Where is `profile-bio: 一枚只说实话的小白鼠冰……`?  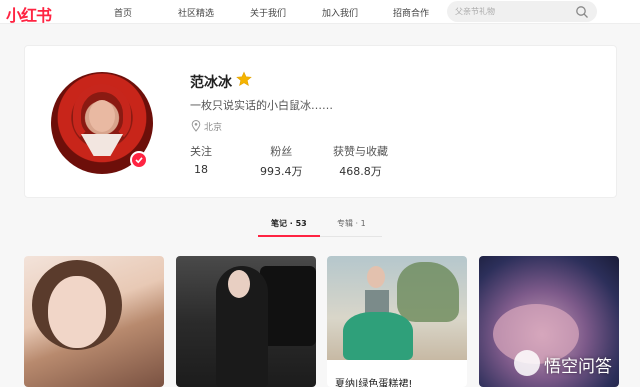
profile-bio: 一枚只说实话的小白鼠冰…… is located at coordinates (261, 105).